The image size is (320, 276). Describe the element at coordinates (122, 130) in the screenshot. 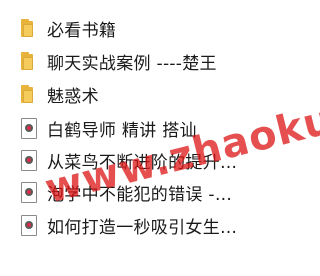

I see `item-label: 白鹤导师 精讲 搭讪` at that location.